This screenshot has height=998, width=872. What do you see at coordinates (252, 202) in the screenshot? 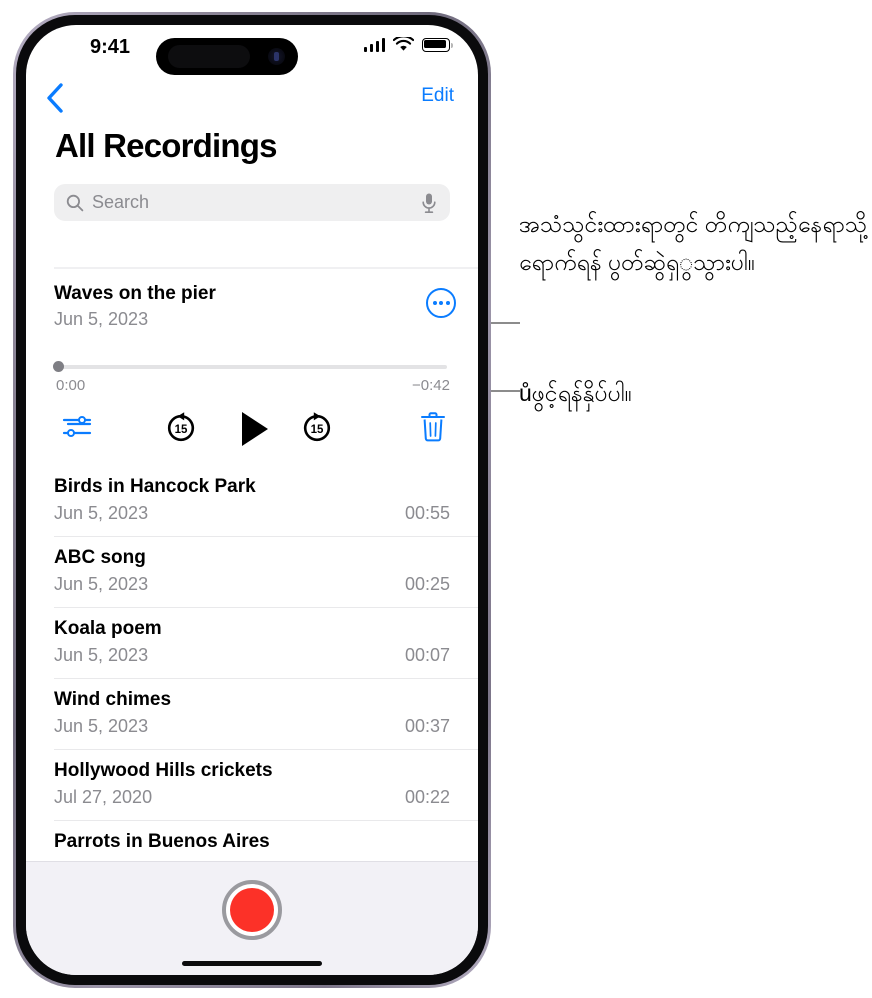
I see `search-input: Search` at bounding box center [252, 202].